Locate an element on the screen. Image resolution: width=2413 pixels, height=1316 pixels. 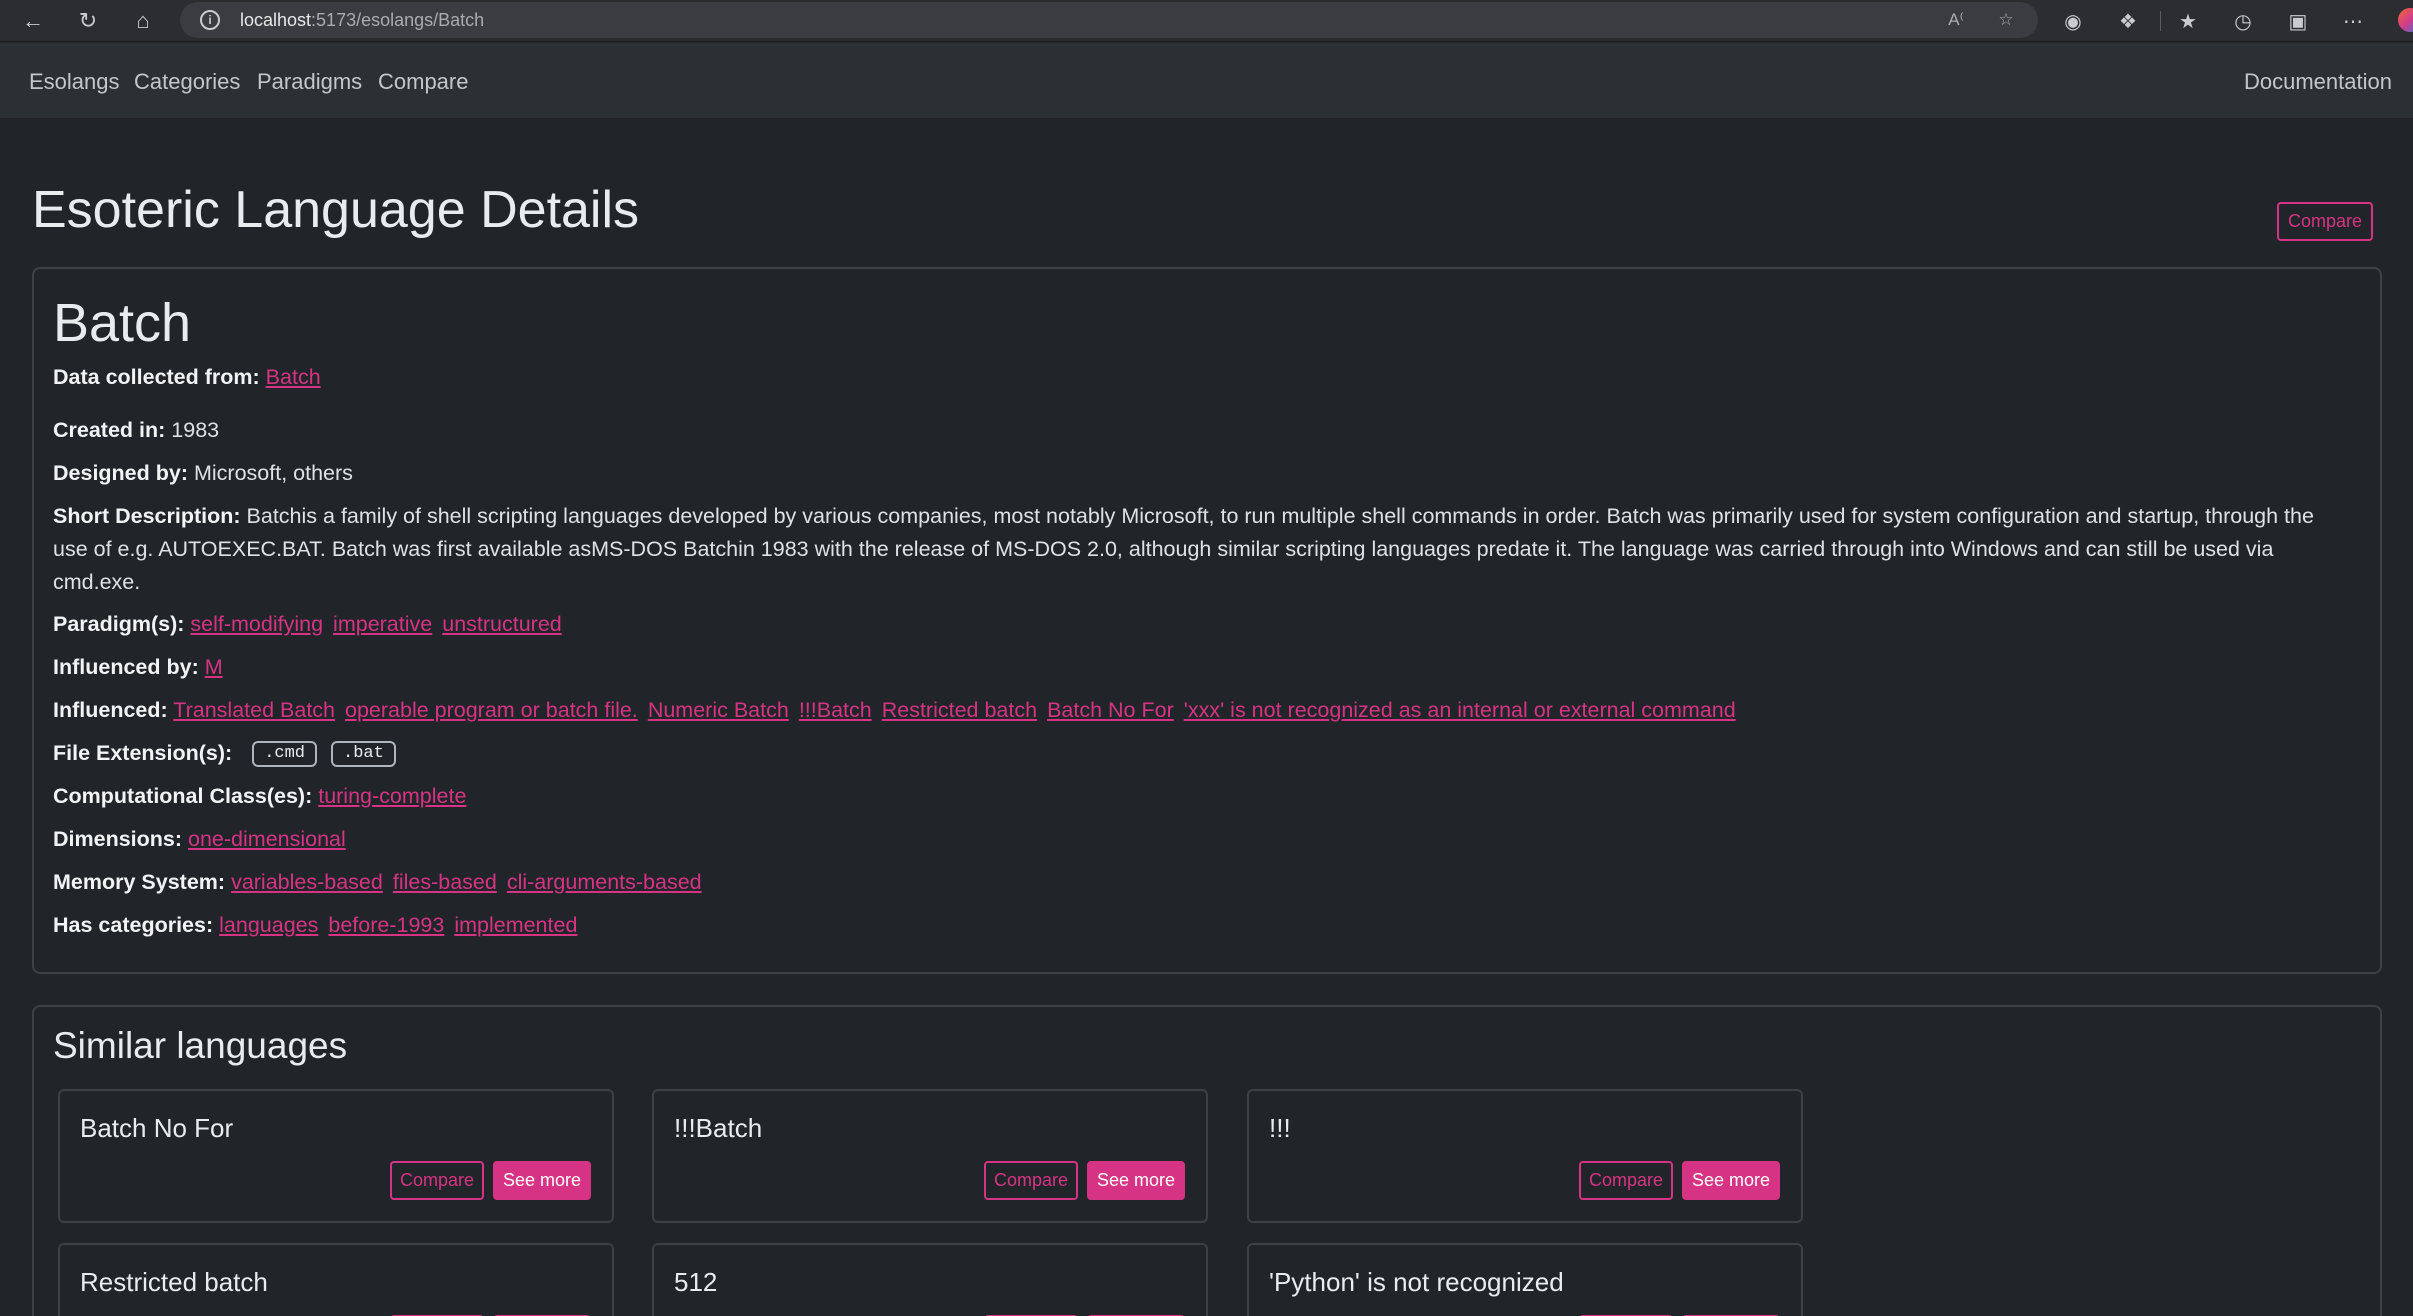
similar-language-name: !!! is located at coordinates (1280, 1128).